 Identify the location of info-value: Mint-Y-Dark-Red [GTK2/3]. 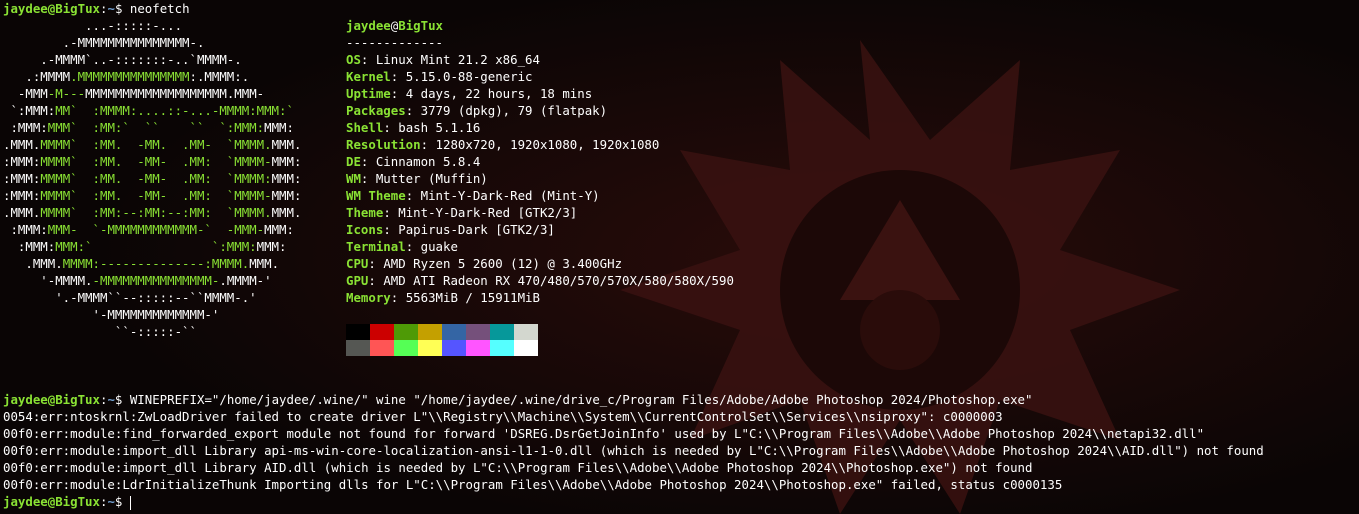
(488, 212).